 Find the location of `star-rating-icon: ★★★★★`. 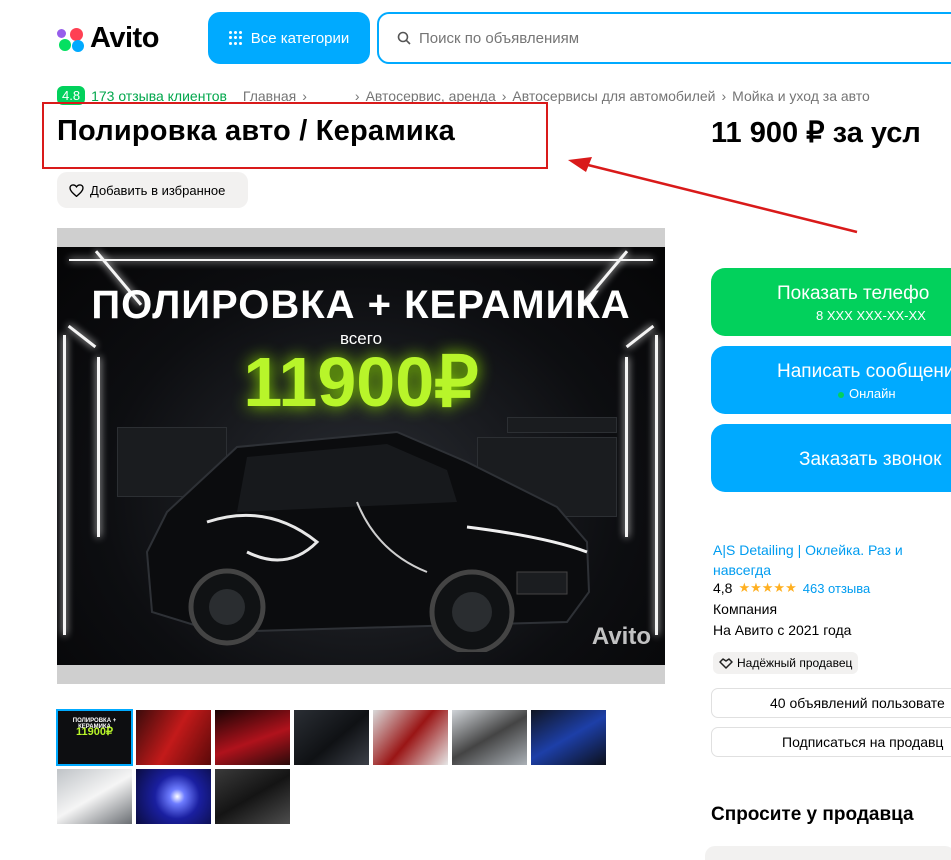

star-rating-icon: ★★★★★ is located at coordinates (767, 587).